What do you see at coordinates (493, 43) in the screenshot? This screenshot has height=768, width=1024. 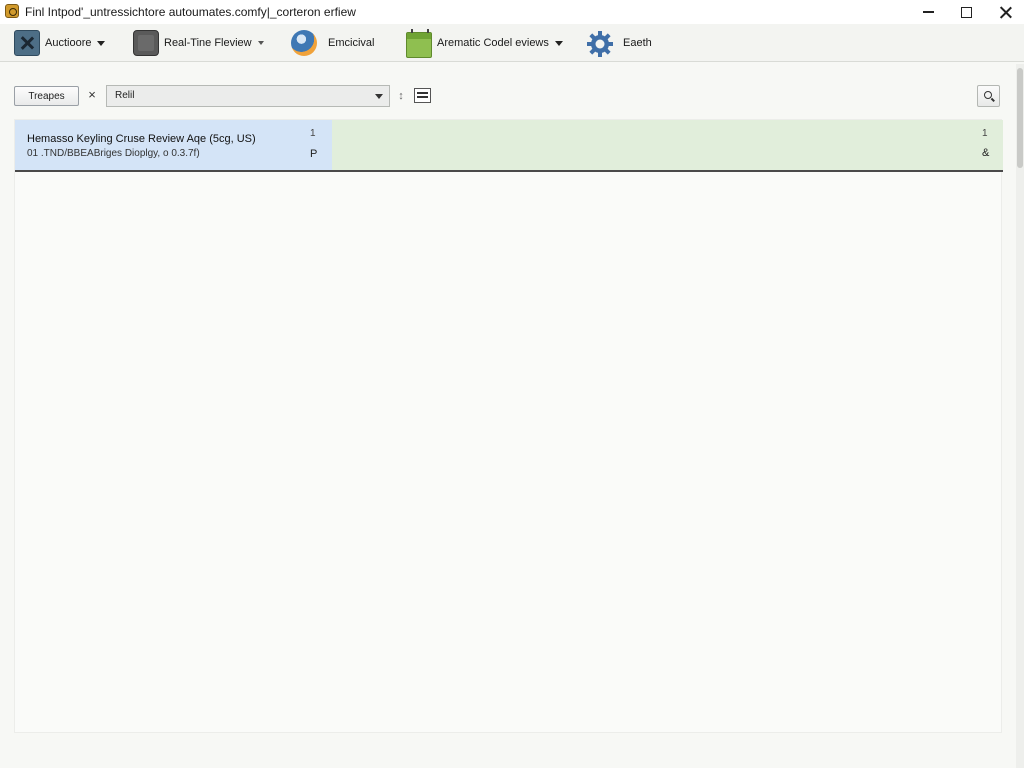 I see `ribbon-item-label: Arematic Codel eviews` at bounding box center [493, 43].